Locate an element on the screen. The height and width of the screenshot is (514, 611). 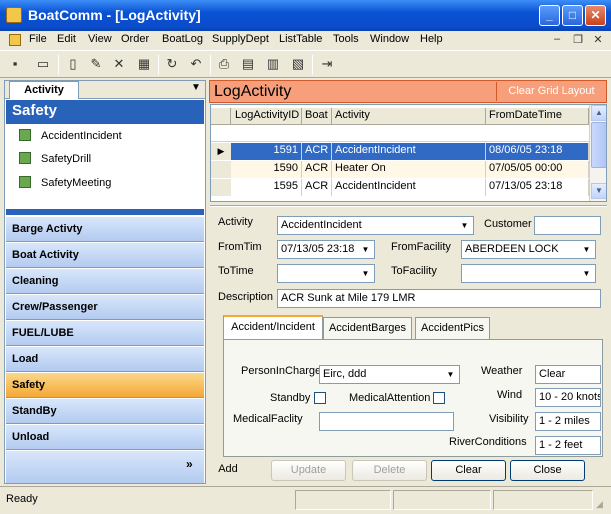
report-export-icon: ▧ is located at coordinates (298, 65).